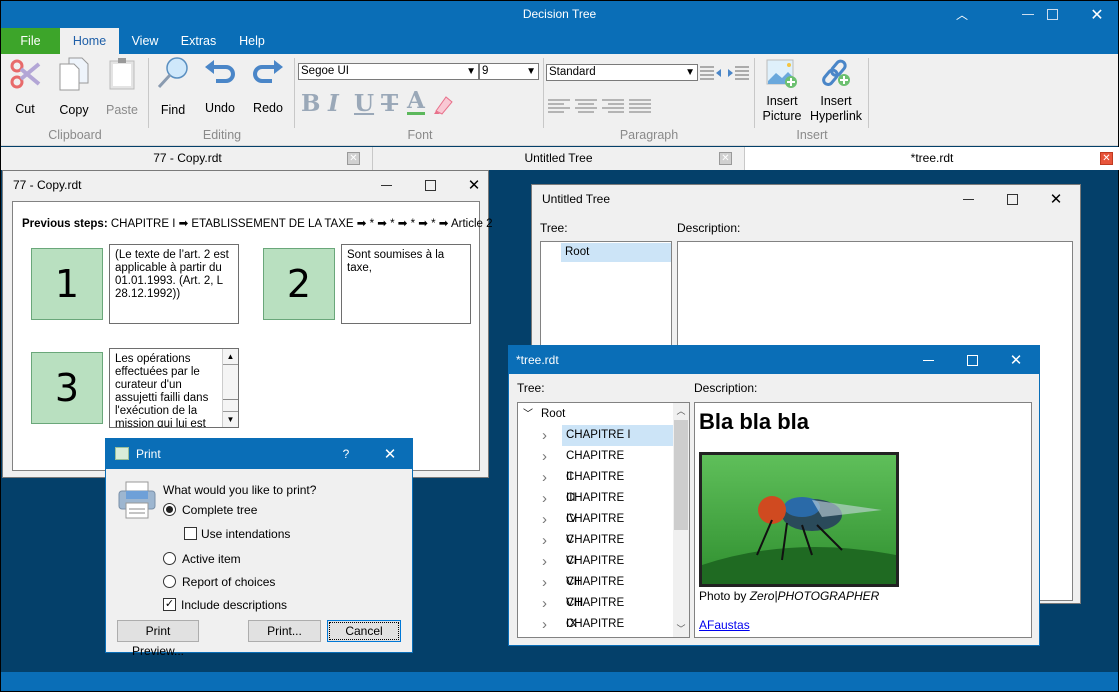 This screenshot has height=692, width=1119. What do you see at coordinates (782, 91) in the screenshot?
I see `insert-picture-button: Insert Picture` at bounding box center [782, 91].